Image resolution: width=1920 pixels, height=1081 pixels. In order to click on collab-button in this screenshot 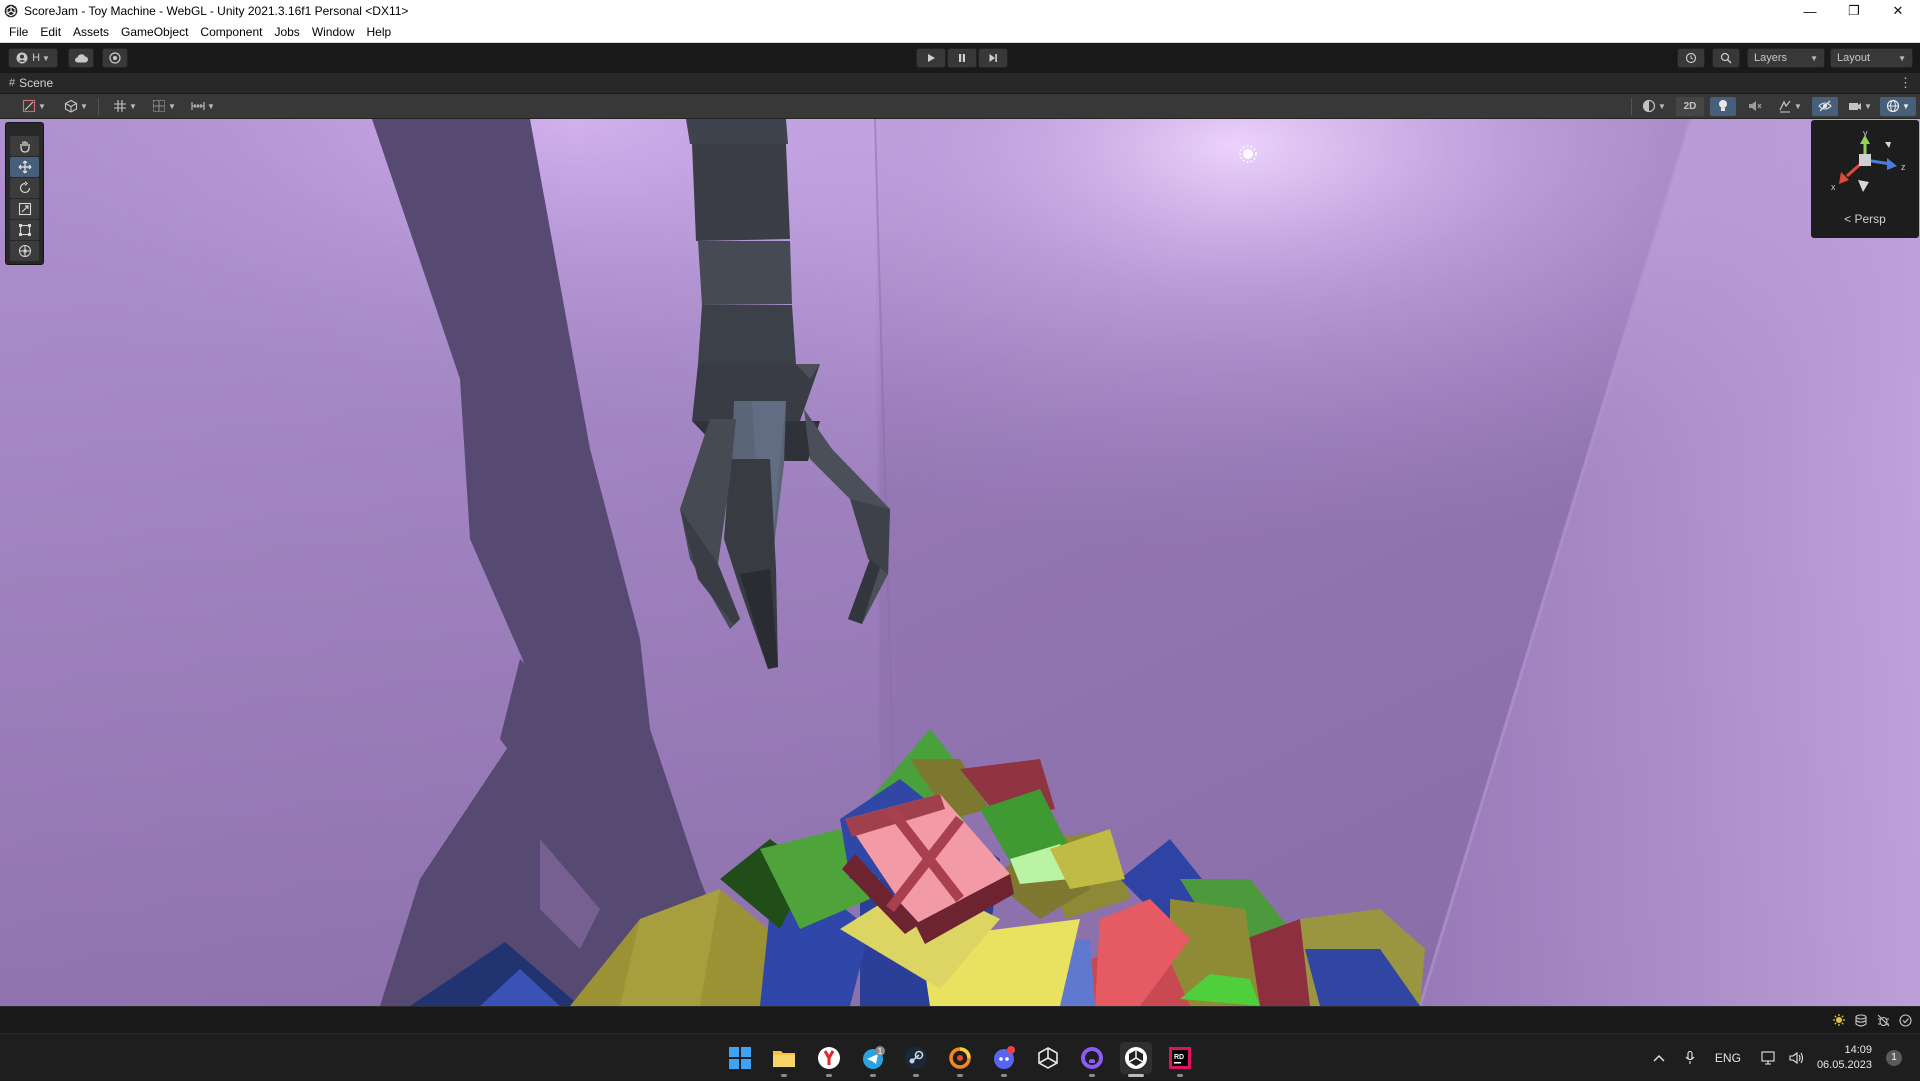, I will do `click(115, 58)`.